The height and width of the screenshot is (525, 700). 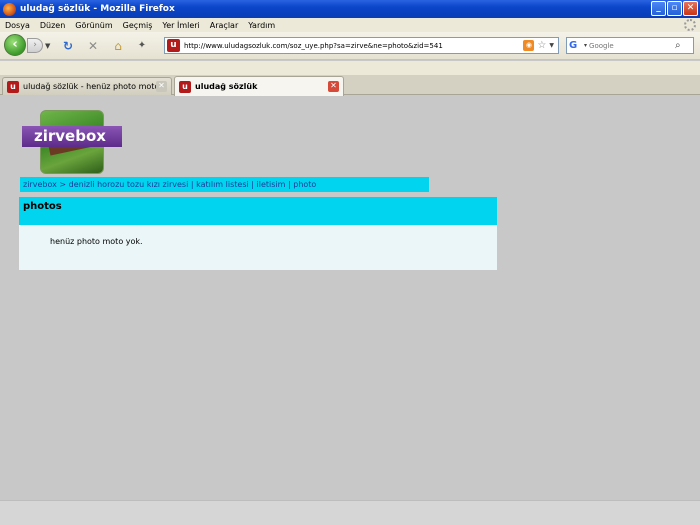 I want to click on menu-history: Geçmiş, so click(x=138, y=25).